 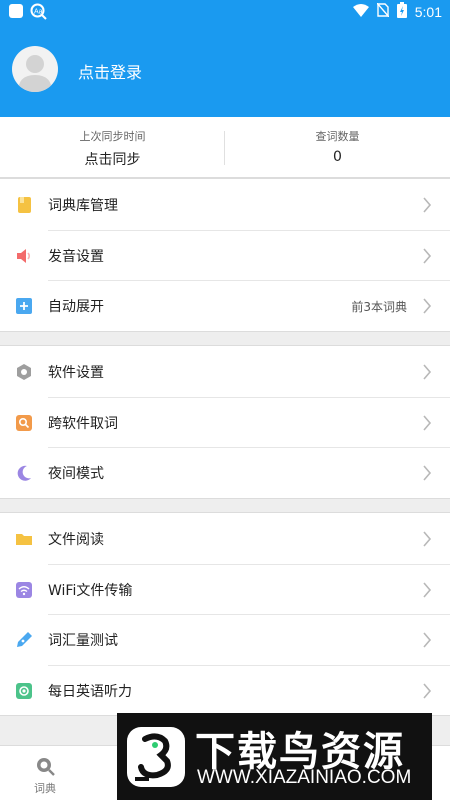 What do you see at coordinates (112, 147) in the screenshot?
I see `last-sync-block: 上次同步时间 点击同步` at bounding box center [112, 147].